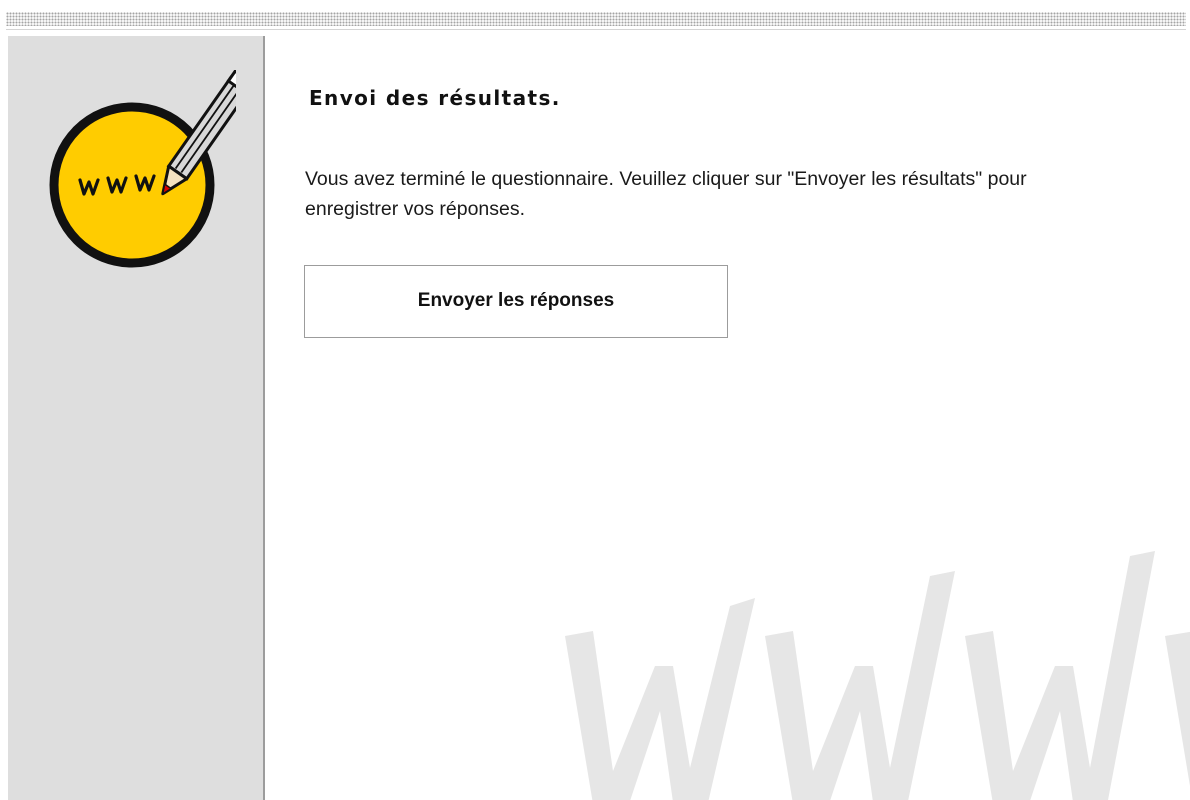 This screenshot has height=800, width=1190. I want to click on page-title: Envoi des résultats., so click(435, 98).